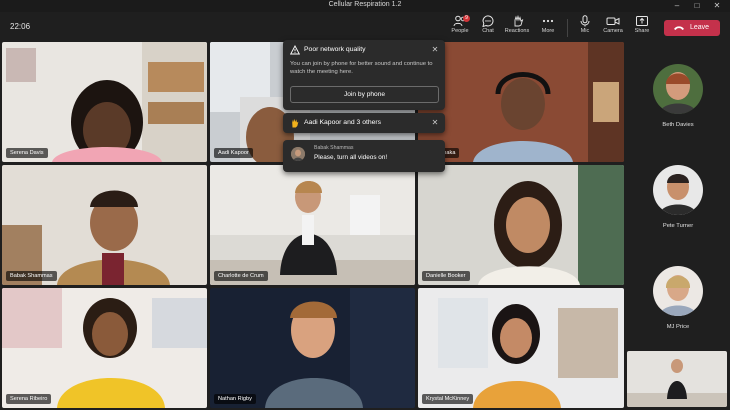 Image resolution: width=730 pixels, height=410 pixels. I want to click on join-by-phone-button: Join by phone, so click(364, 94).